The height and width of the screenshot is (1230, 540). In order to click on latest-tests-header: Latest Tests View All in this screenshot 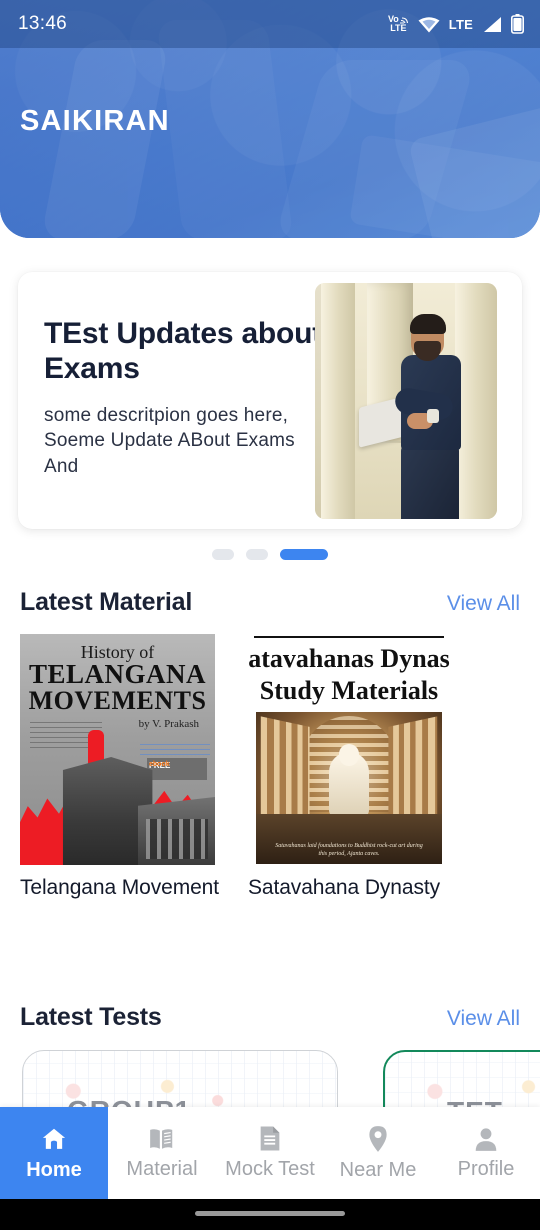, I will do `click(270, 1017)`.